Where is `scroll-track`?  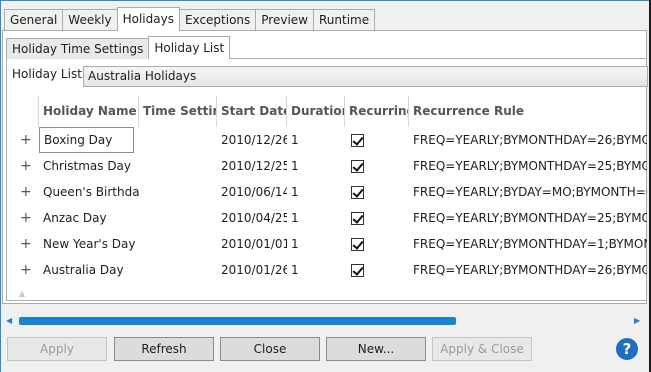 scroll-track is located at coordinates (326, 321).